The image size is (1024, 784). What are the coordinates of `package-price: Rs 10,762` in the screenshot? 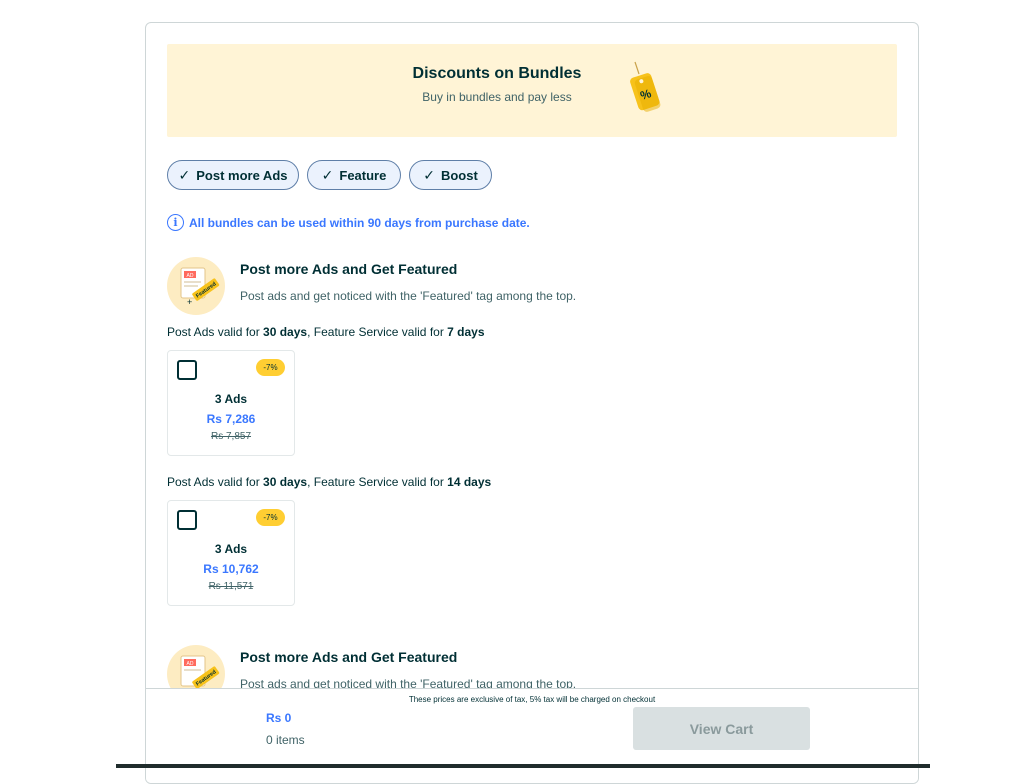 It's located at (231, 569).